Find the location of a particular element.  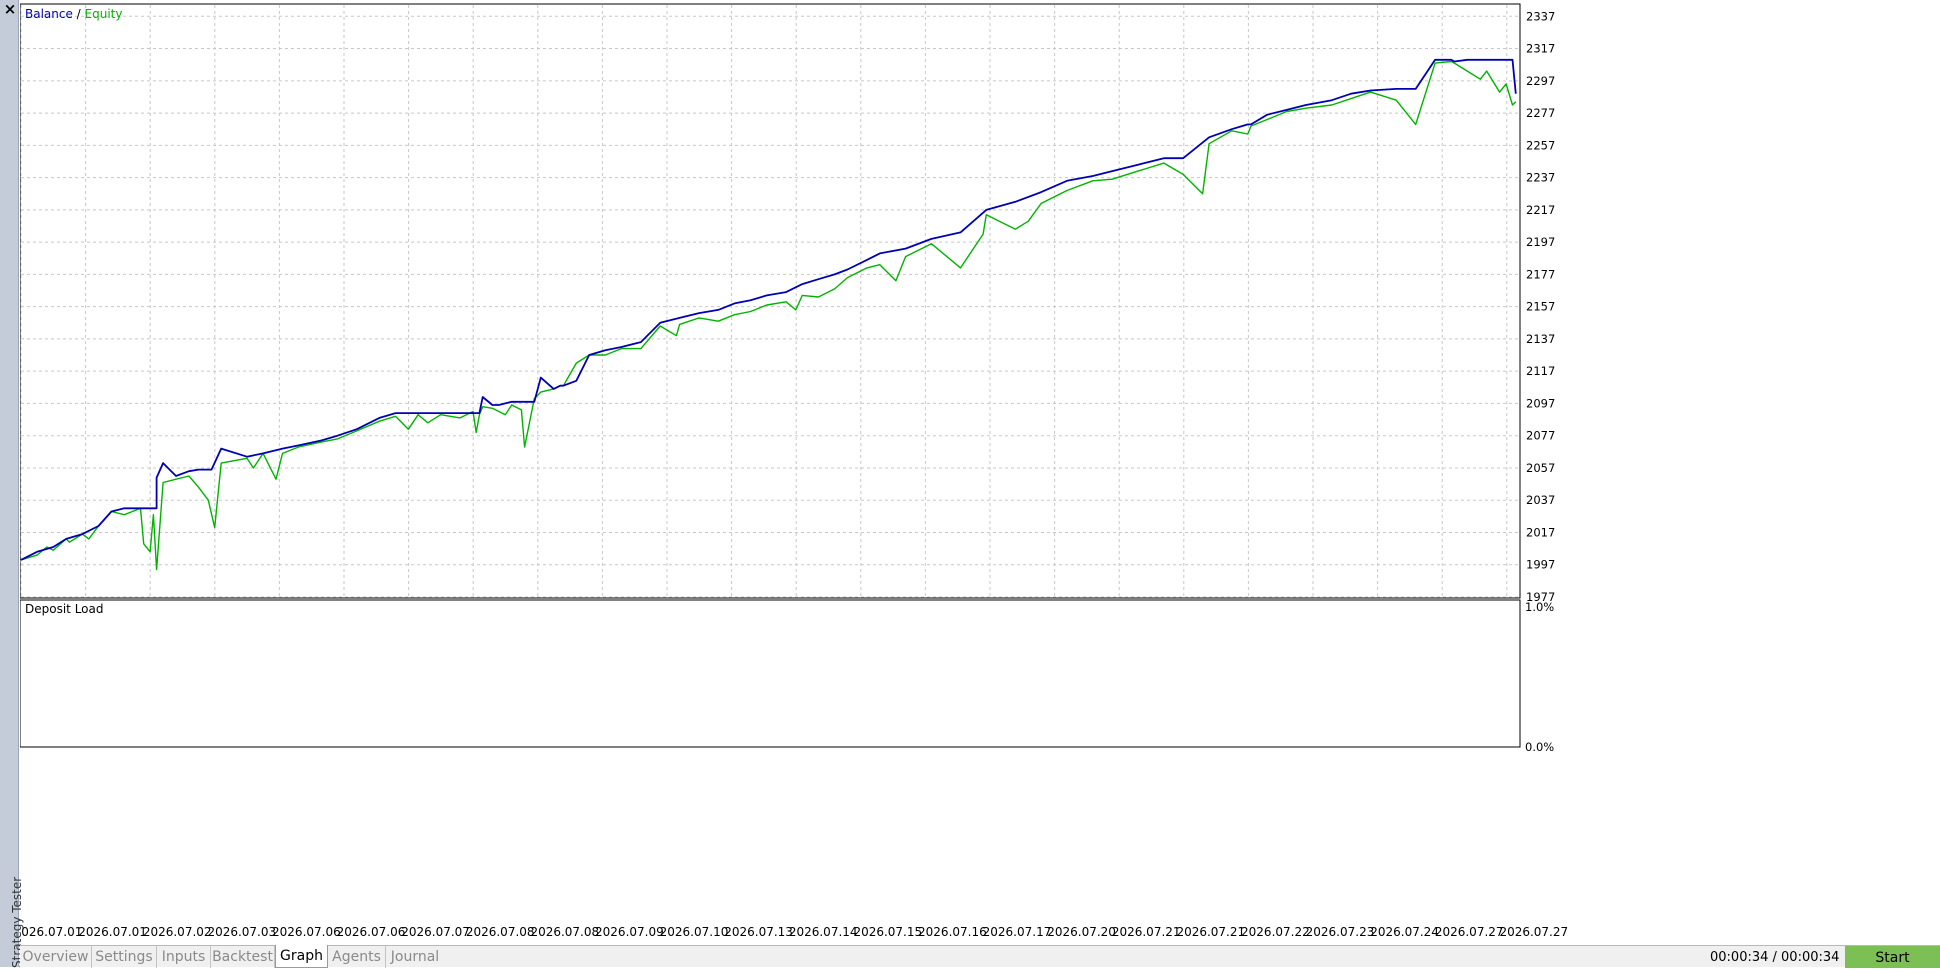

y-tick-label: 2097 is located at coordinates (1540, 403).